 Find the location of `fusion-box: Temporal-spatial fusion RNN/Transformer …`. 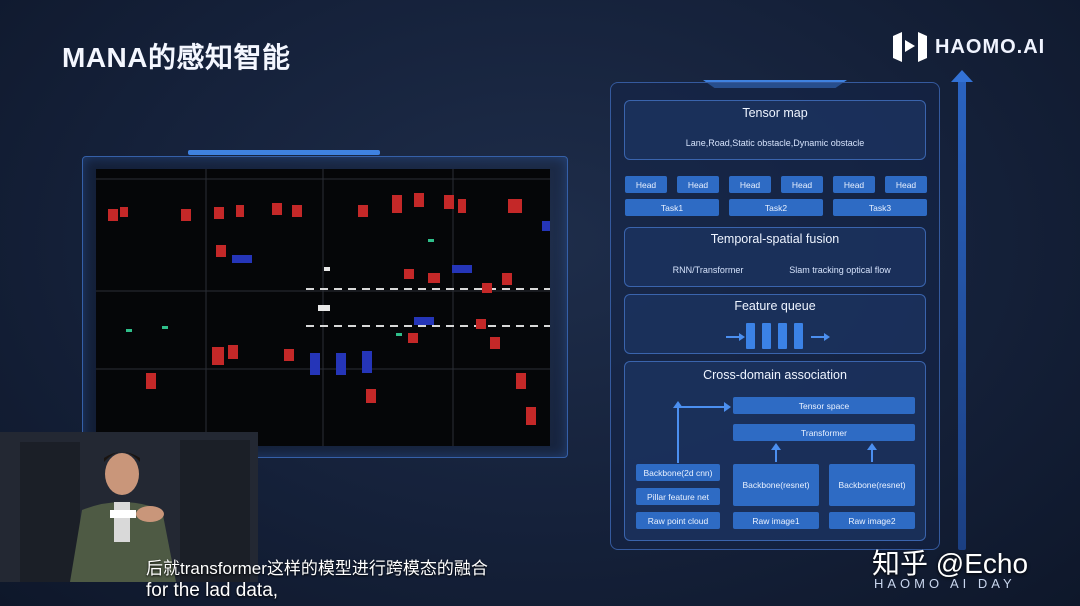

fusion-box: Temporal-spatial fusion RNN/Transformer … is located at coordinates (775, 257).